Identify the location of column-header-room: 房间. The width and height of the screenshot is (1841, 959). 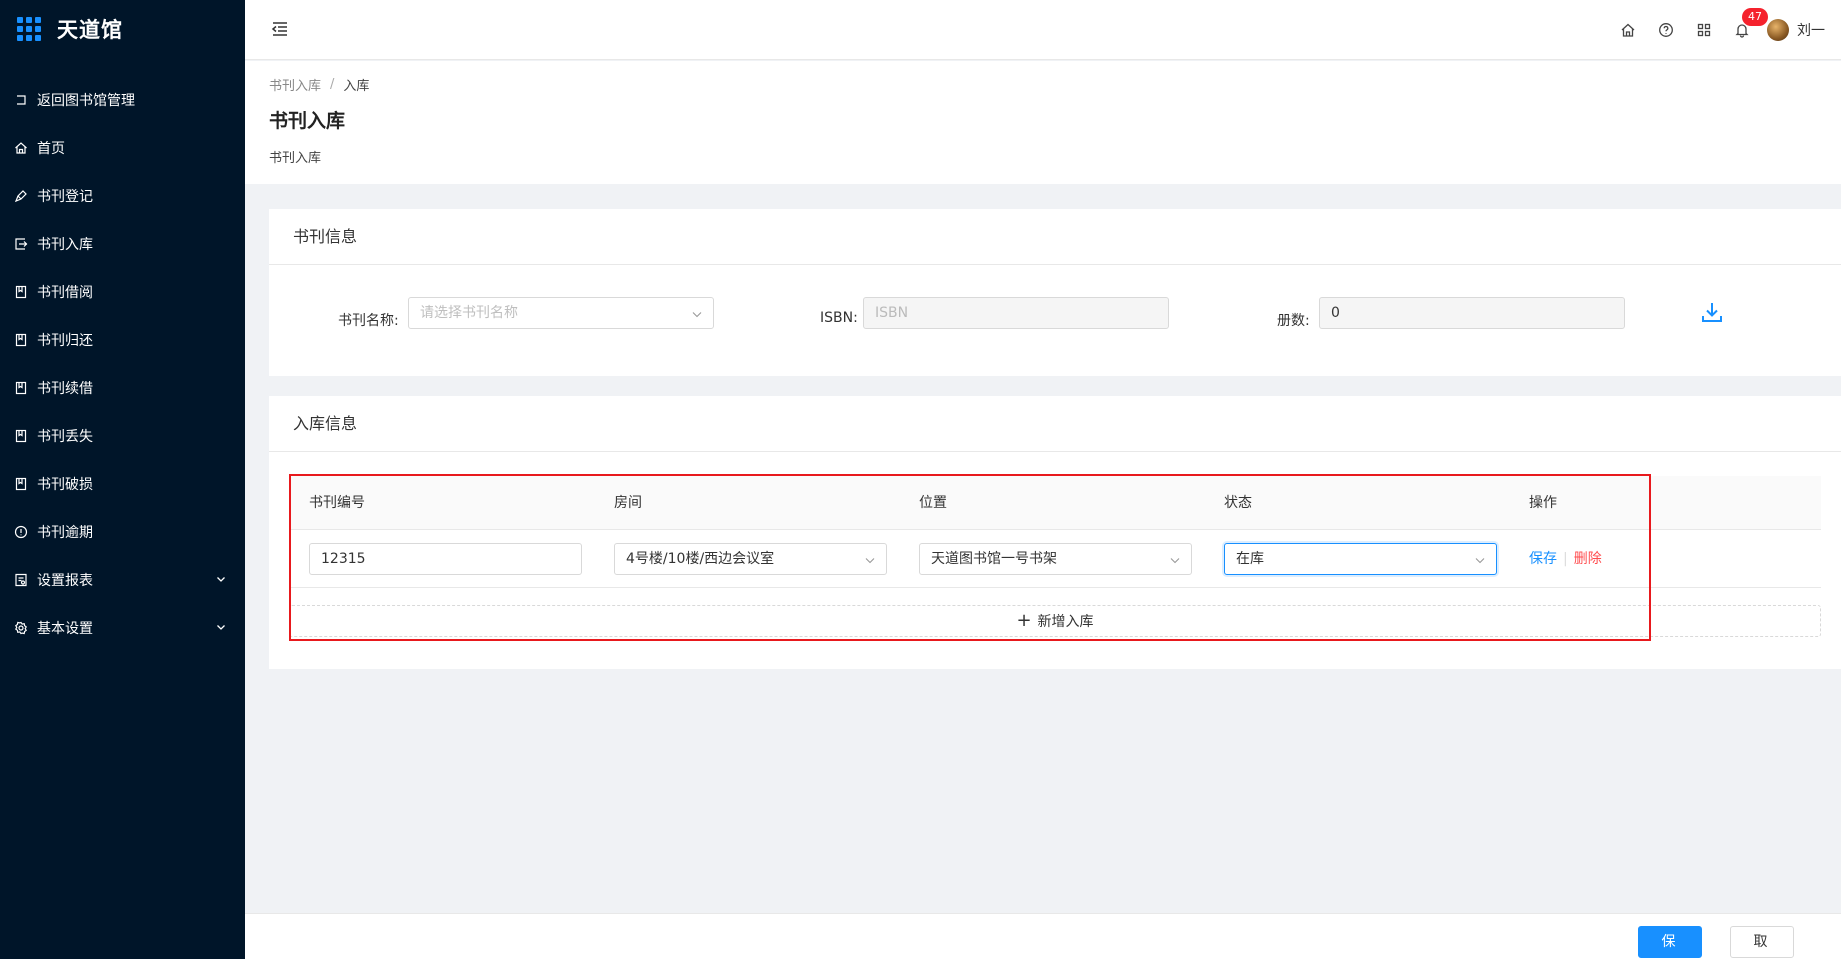
(628, 503).